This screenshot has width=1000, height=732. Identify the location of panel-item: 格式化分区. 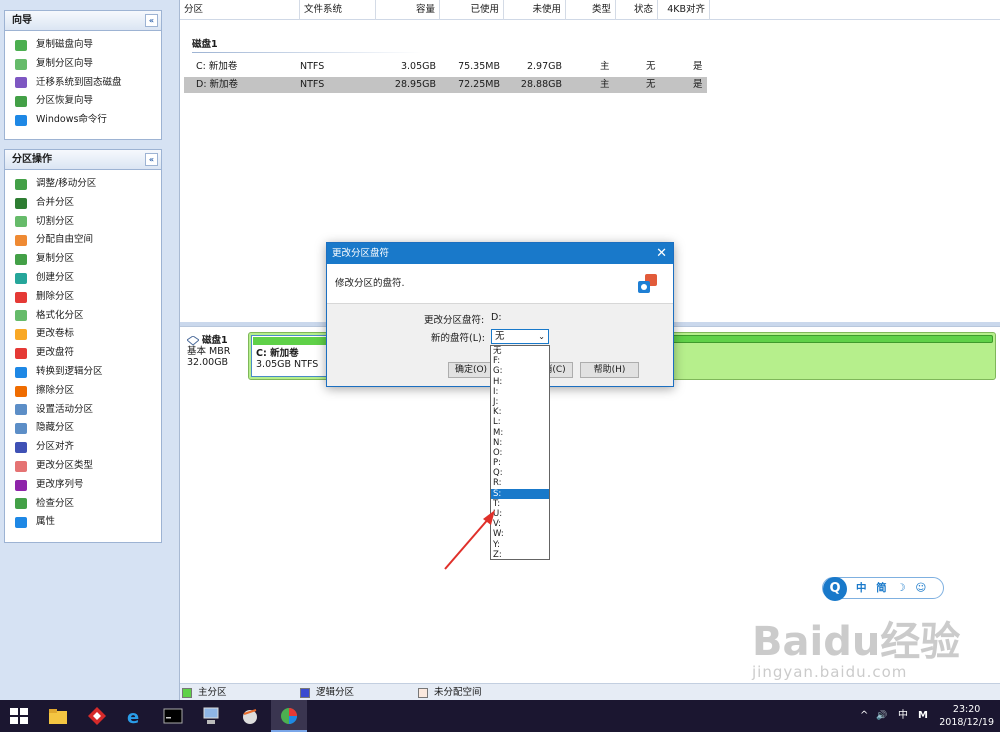
(83, 316).